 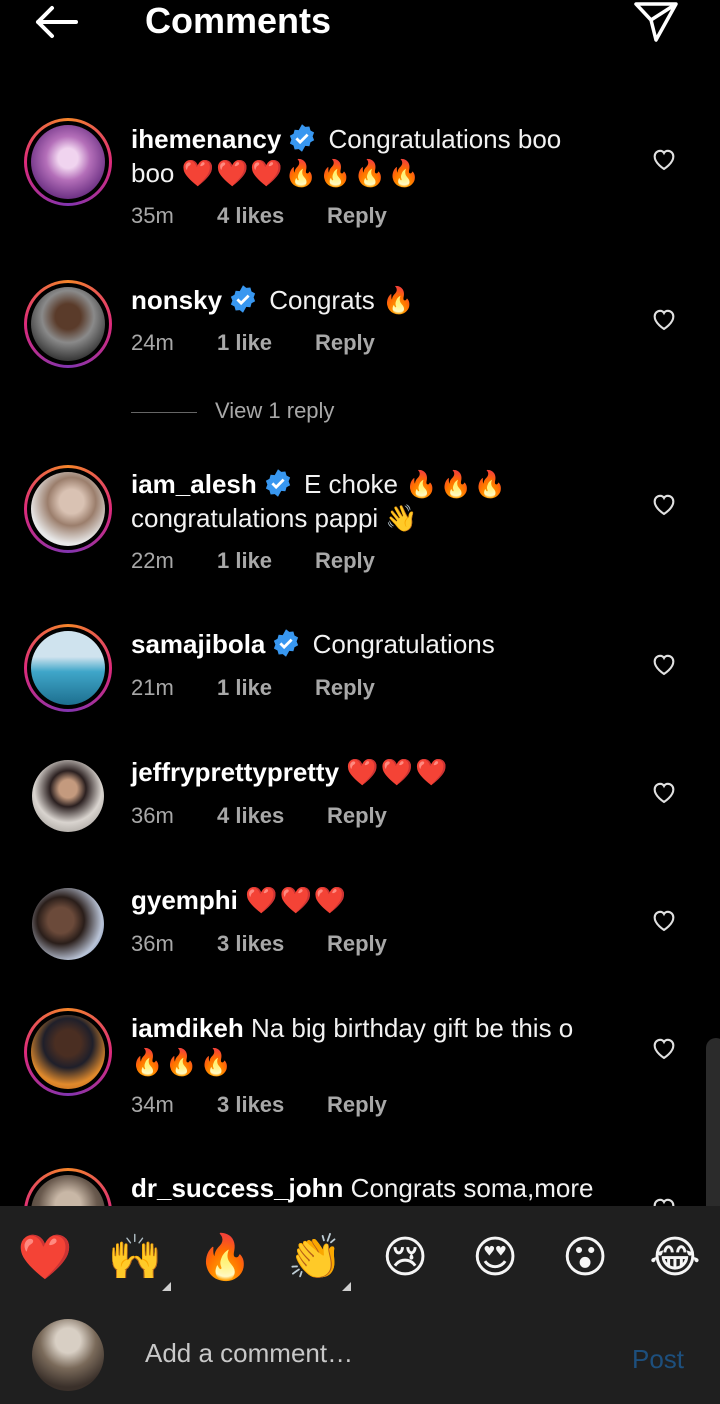 What do you see at coordinates (275, 410) in the screenshot?
I see `view-replies-label: View 1 reply` at bounding box center [275, 410].